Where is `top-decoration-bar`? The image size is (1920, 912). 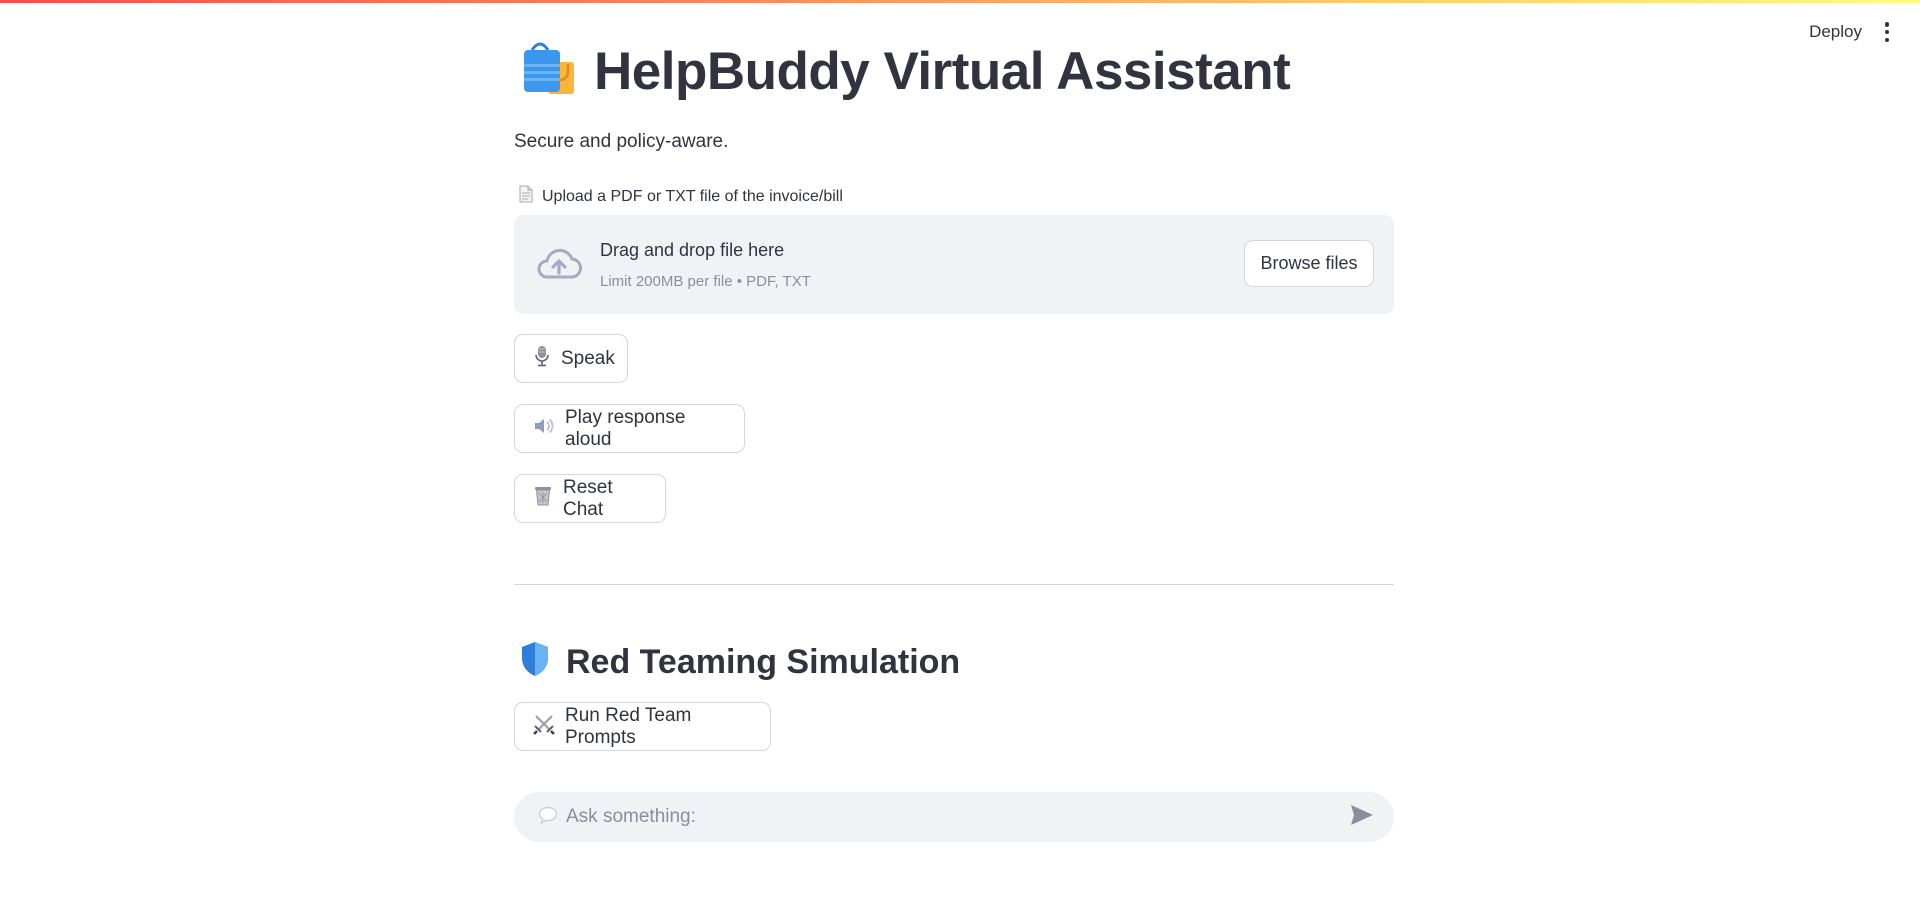 top-decoration-bar is located at coordinates (960, 1).